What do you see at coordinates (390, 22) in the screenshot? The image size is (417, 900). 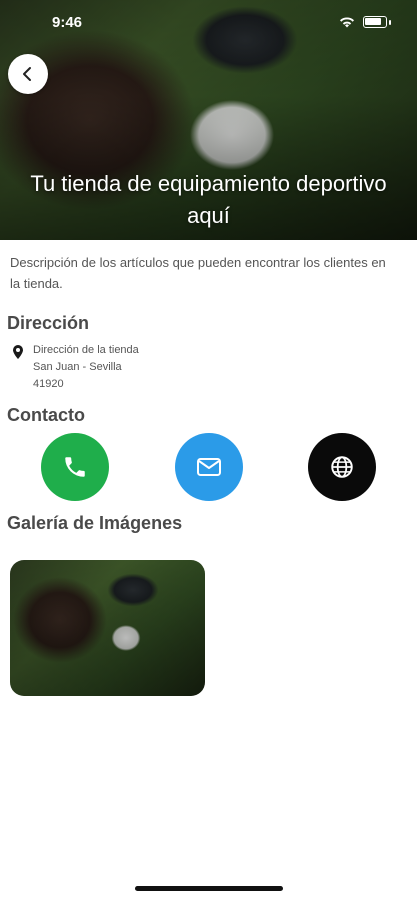 I see `battery-tip` at bounding box center [390, 22].